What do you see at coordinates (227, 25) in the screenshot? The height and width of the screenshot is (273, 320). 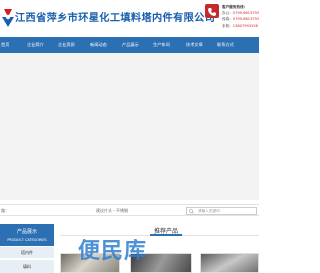 I see `mobile-label: 手机：` at bounding box center [227, 25].